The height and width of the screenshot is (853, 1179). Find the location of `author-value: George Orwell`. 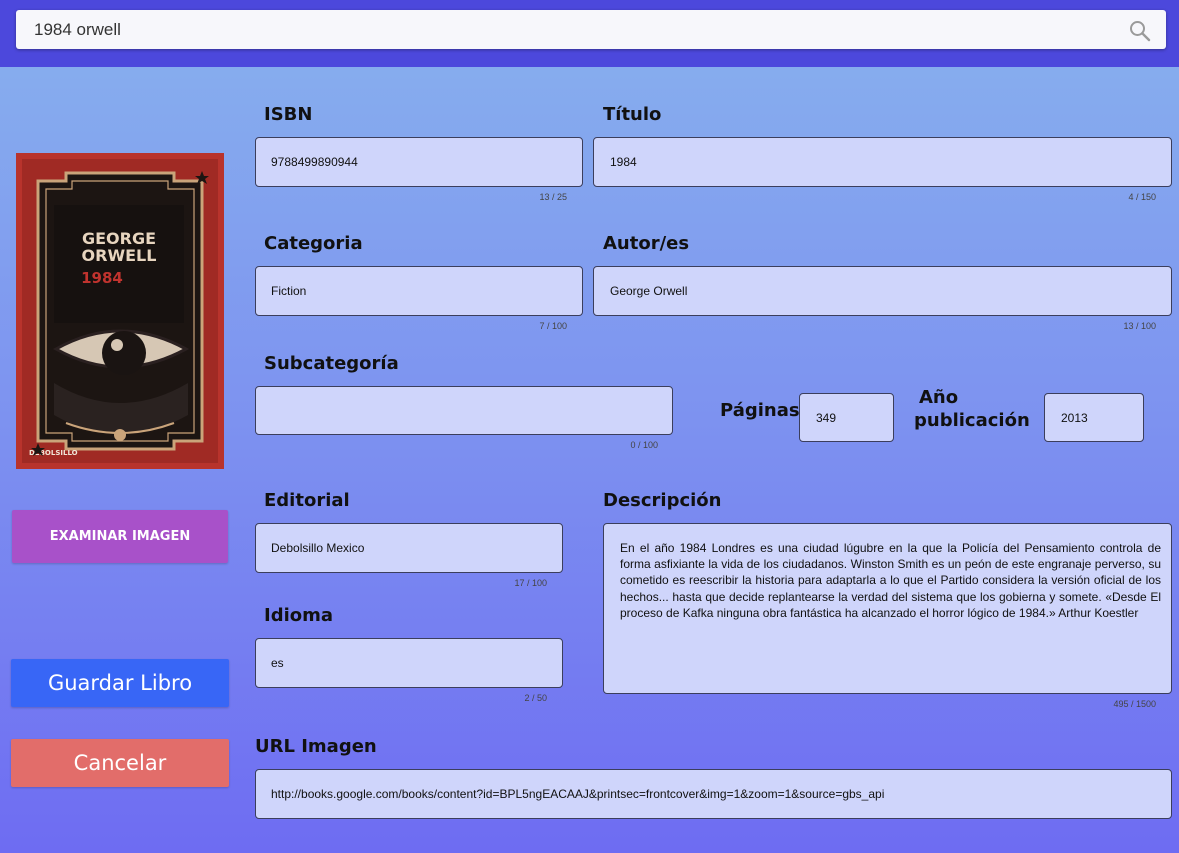

author-value: George Orwell is located at coordinates (648, 291).